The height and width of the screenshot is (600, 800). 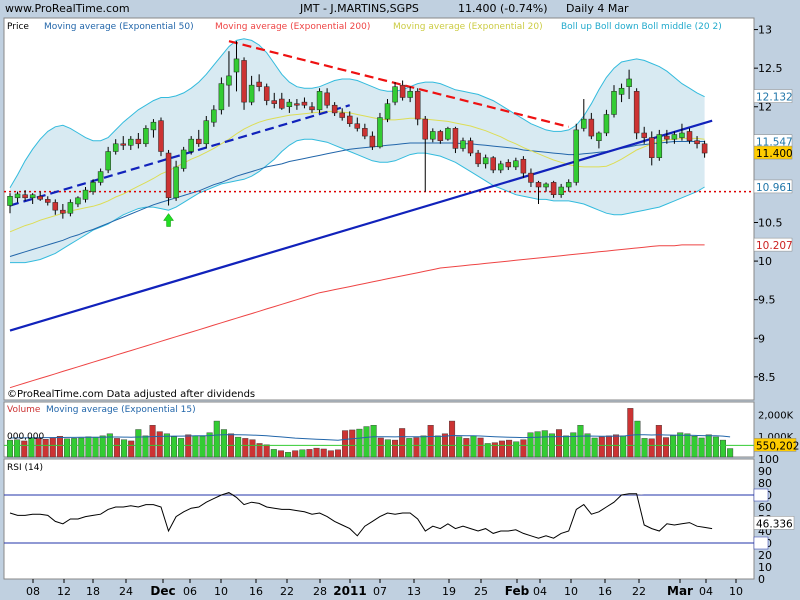 What do you see at coordinates (761, 579) in the screenshot?
I see `rsi-ytick-label: 0` at bounding box center [761, 579].